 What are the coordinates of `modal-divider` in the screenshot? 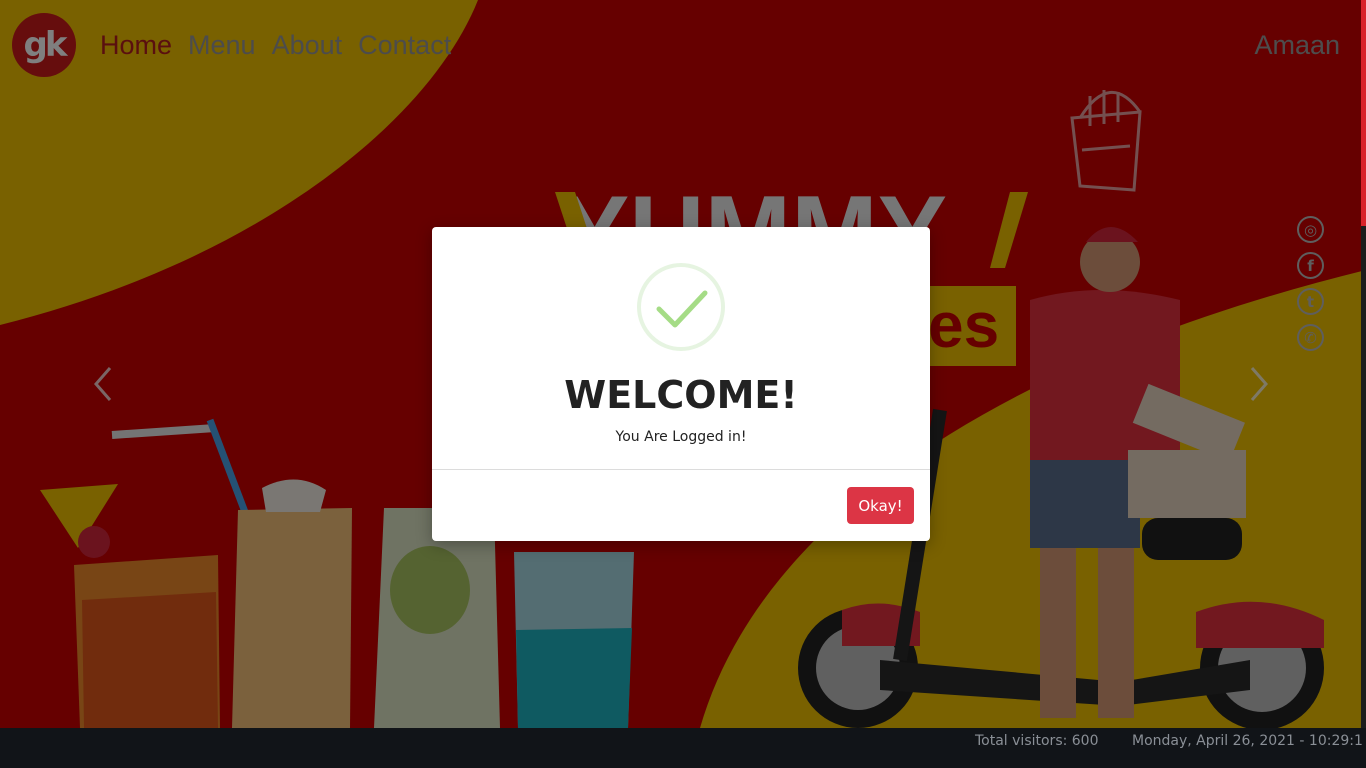 It's located at (681, 469).